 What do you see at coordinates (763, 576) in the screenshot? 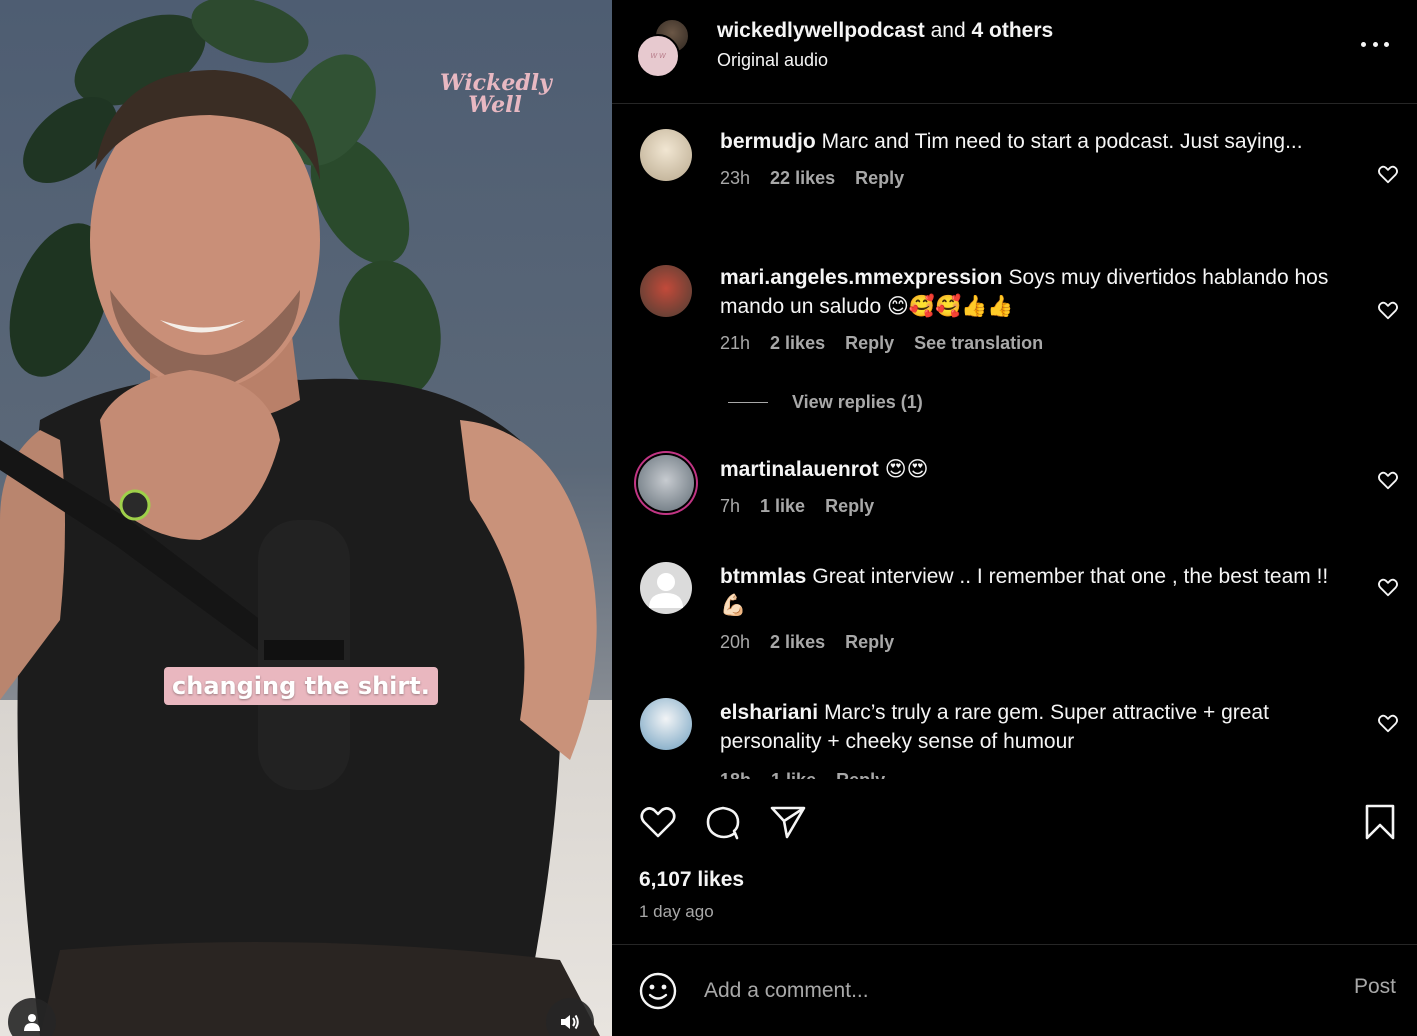
I see `comment-username: btmmlas` at bounding box center [763, 576].